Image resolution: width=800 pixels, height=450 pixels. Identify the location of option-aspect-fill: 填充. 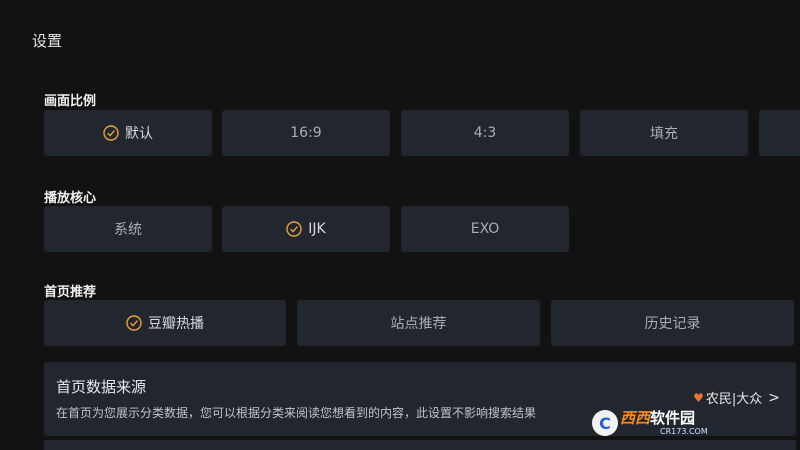
(664, 133).